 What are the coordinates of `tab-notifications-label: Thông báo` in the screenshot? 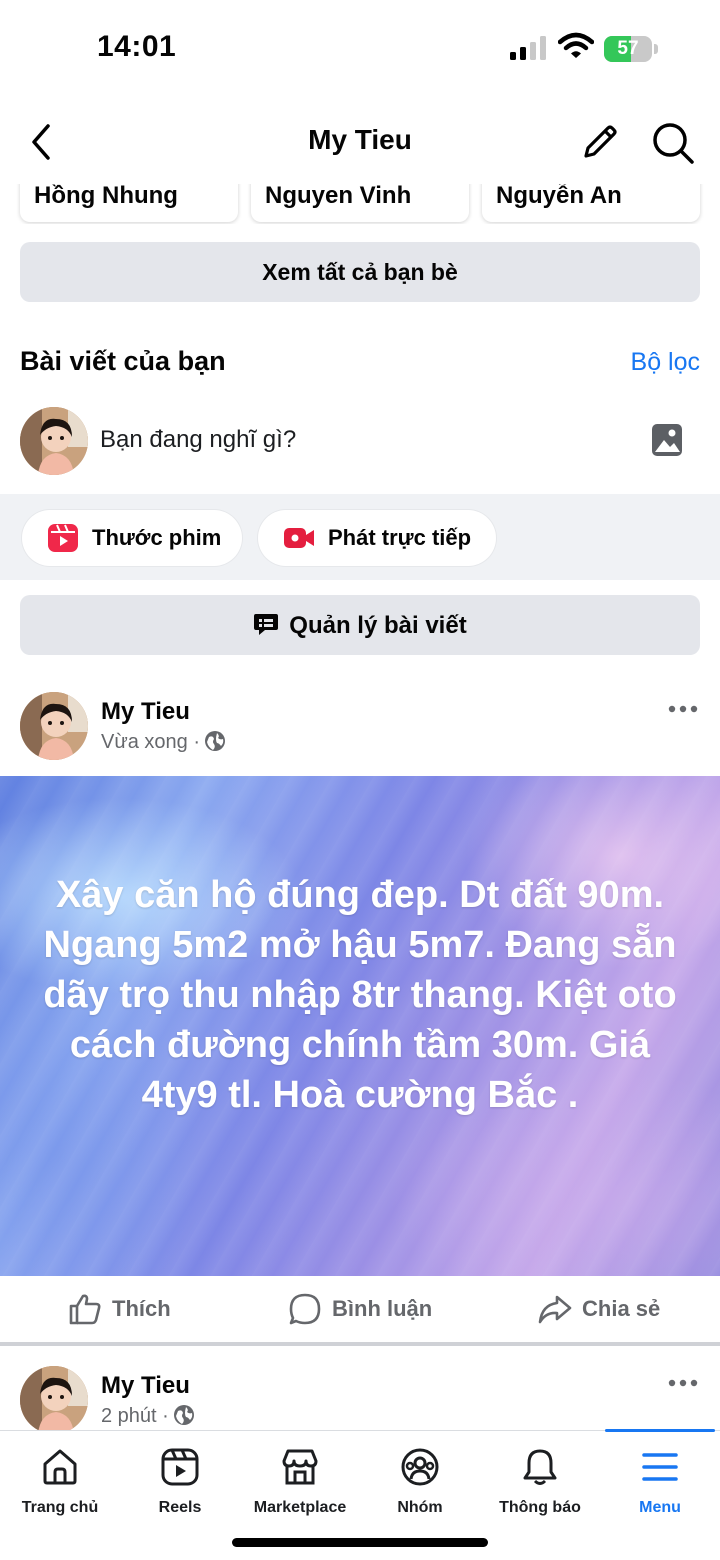 It's located at (540, 1507).